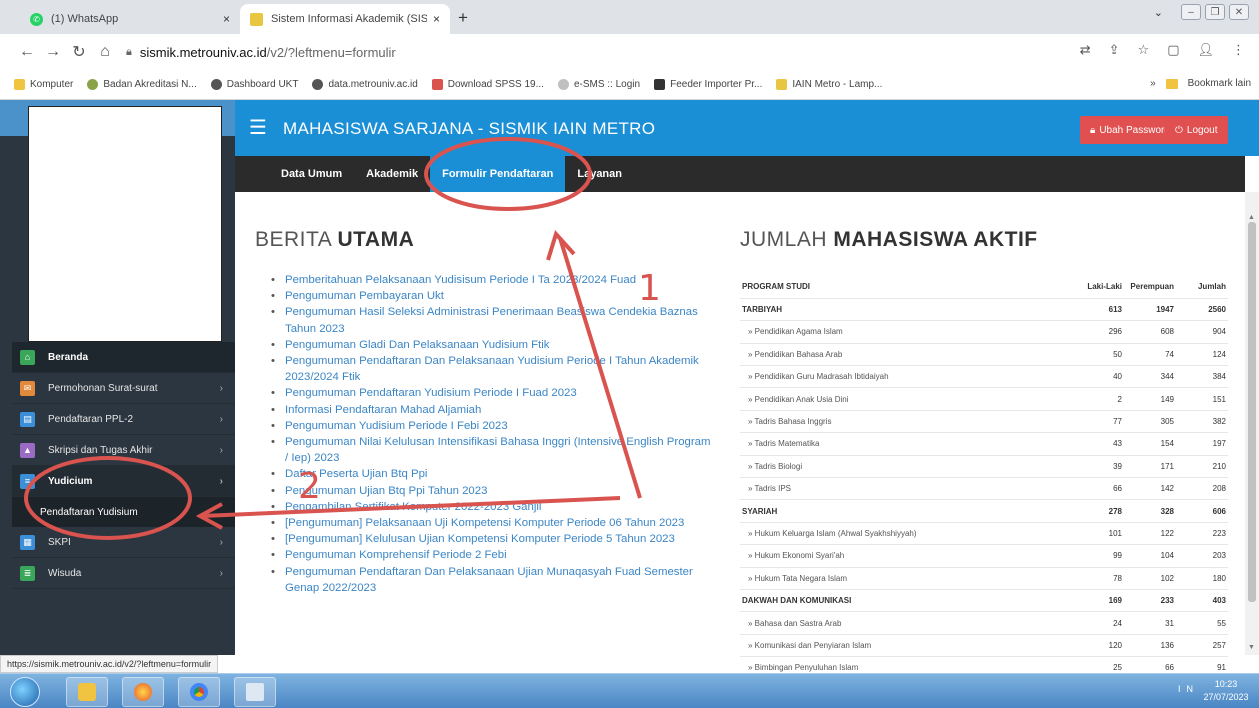  Describe the element at coordinates (311, 174) in the screenshot. I see `nav-data-umum: Data Umum` at that location.